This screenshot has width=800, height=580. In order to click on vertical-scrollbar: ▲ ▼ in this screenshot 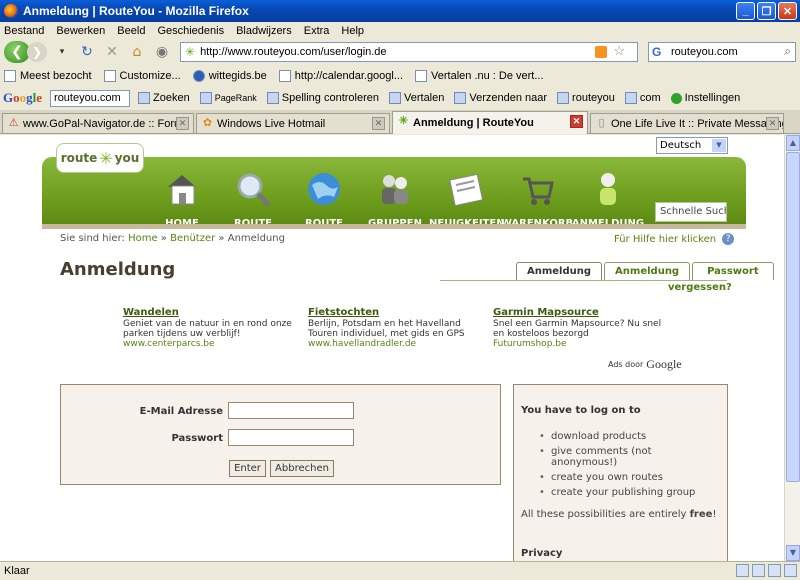, I will do `click(792, 348)`.